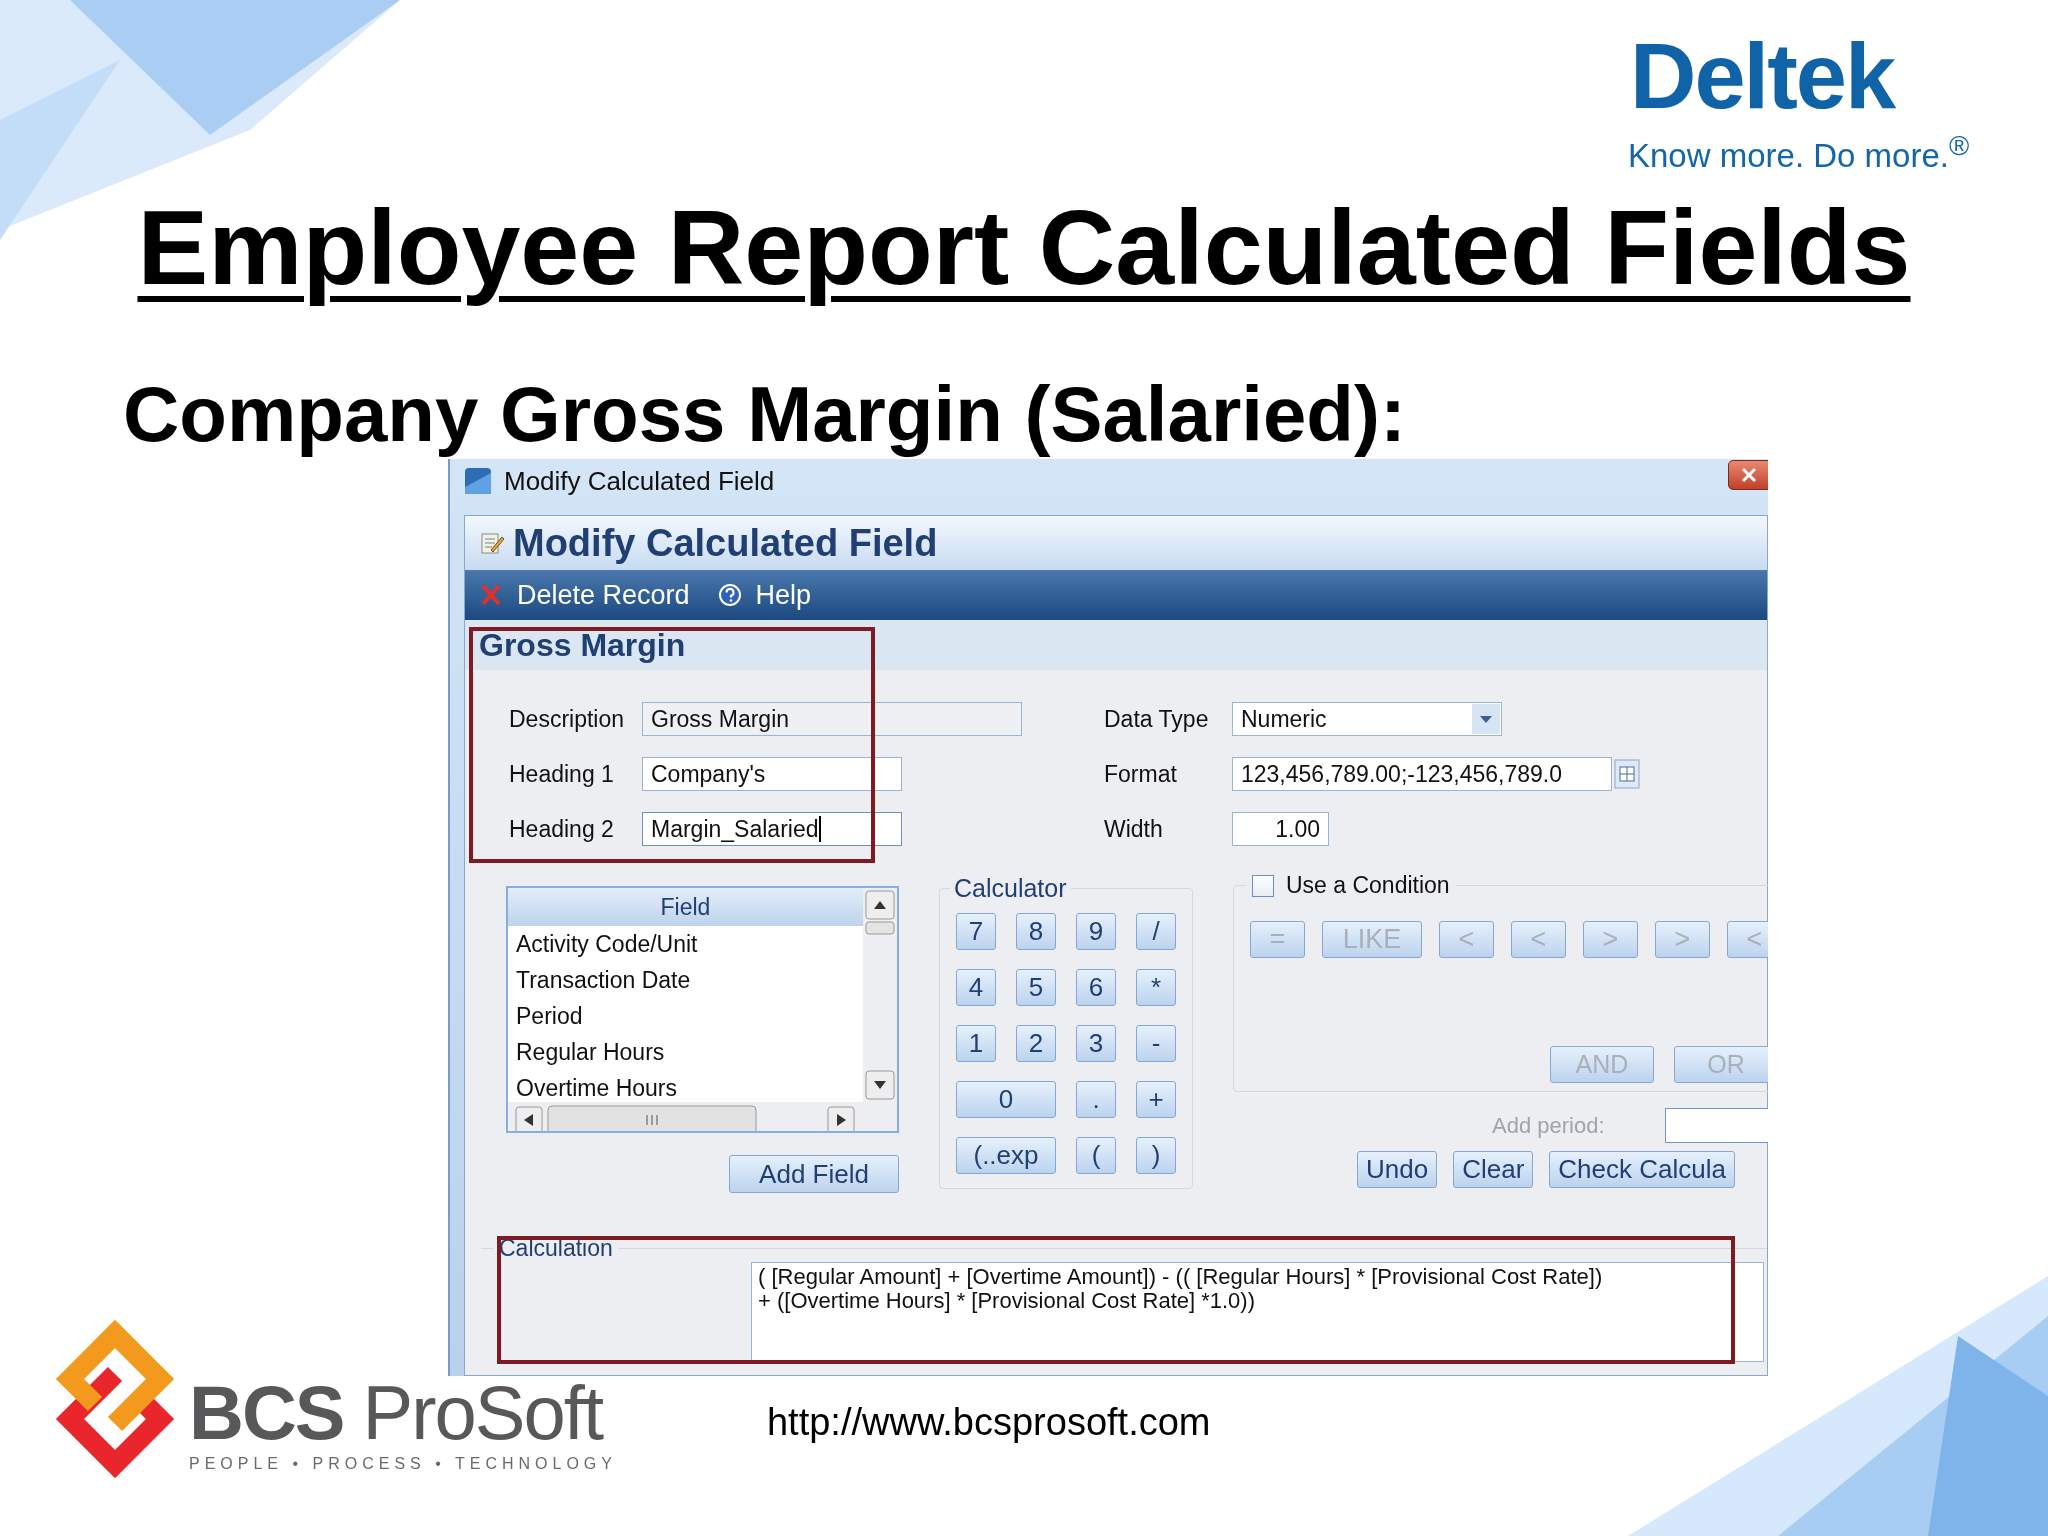 The height and width of the screenshot is (1536, 2048). Describe the element at coordinates (1716, 1126) in the screenshot. I see `input-field` at that location.